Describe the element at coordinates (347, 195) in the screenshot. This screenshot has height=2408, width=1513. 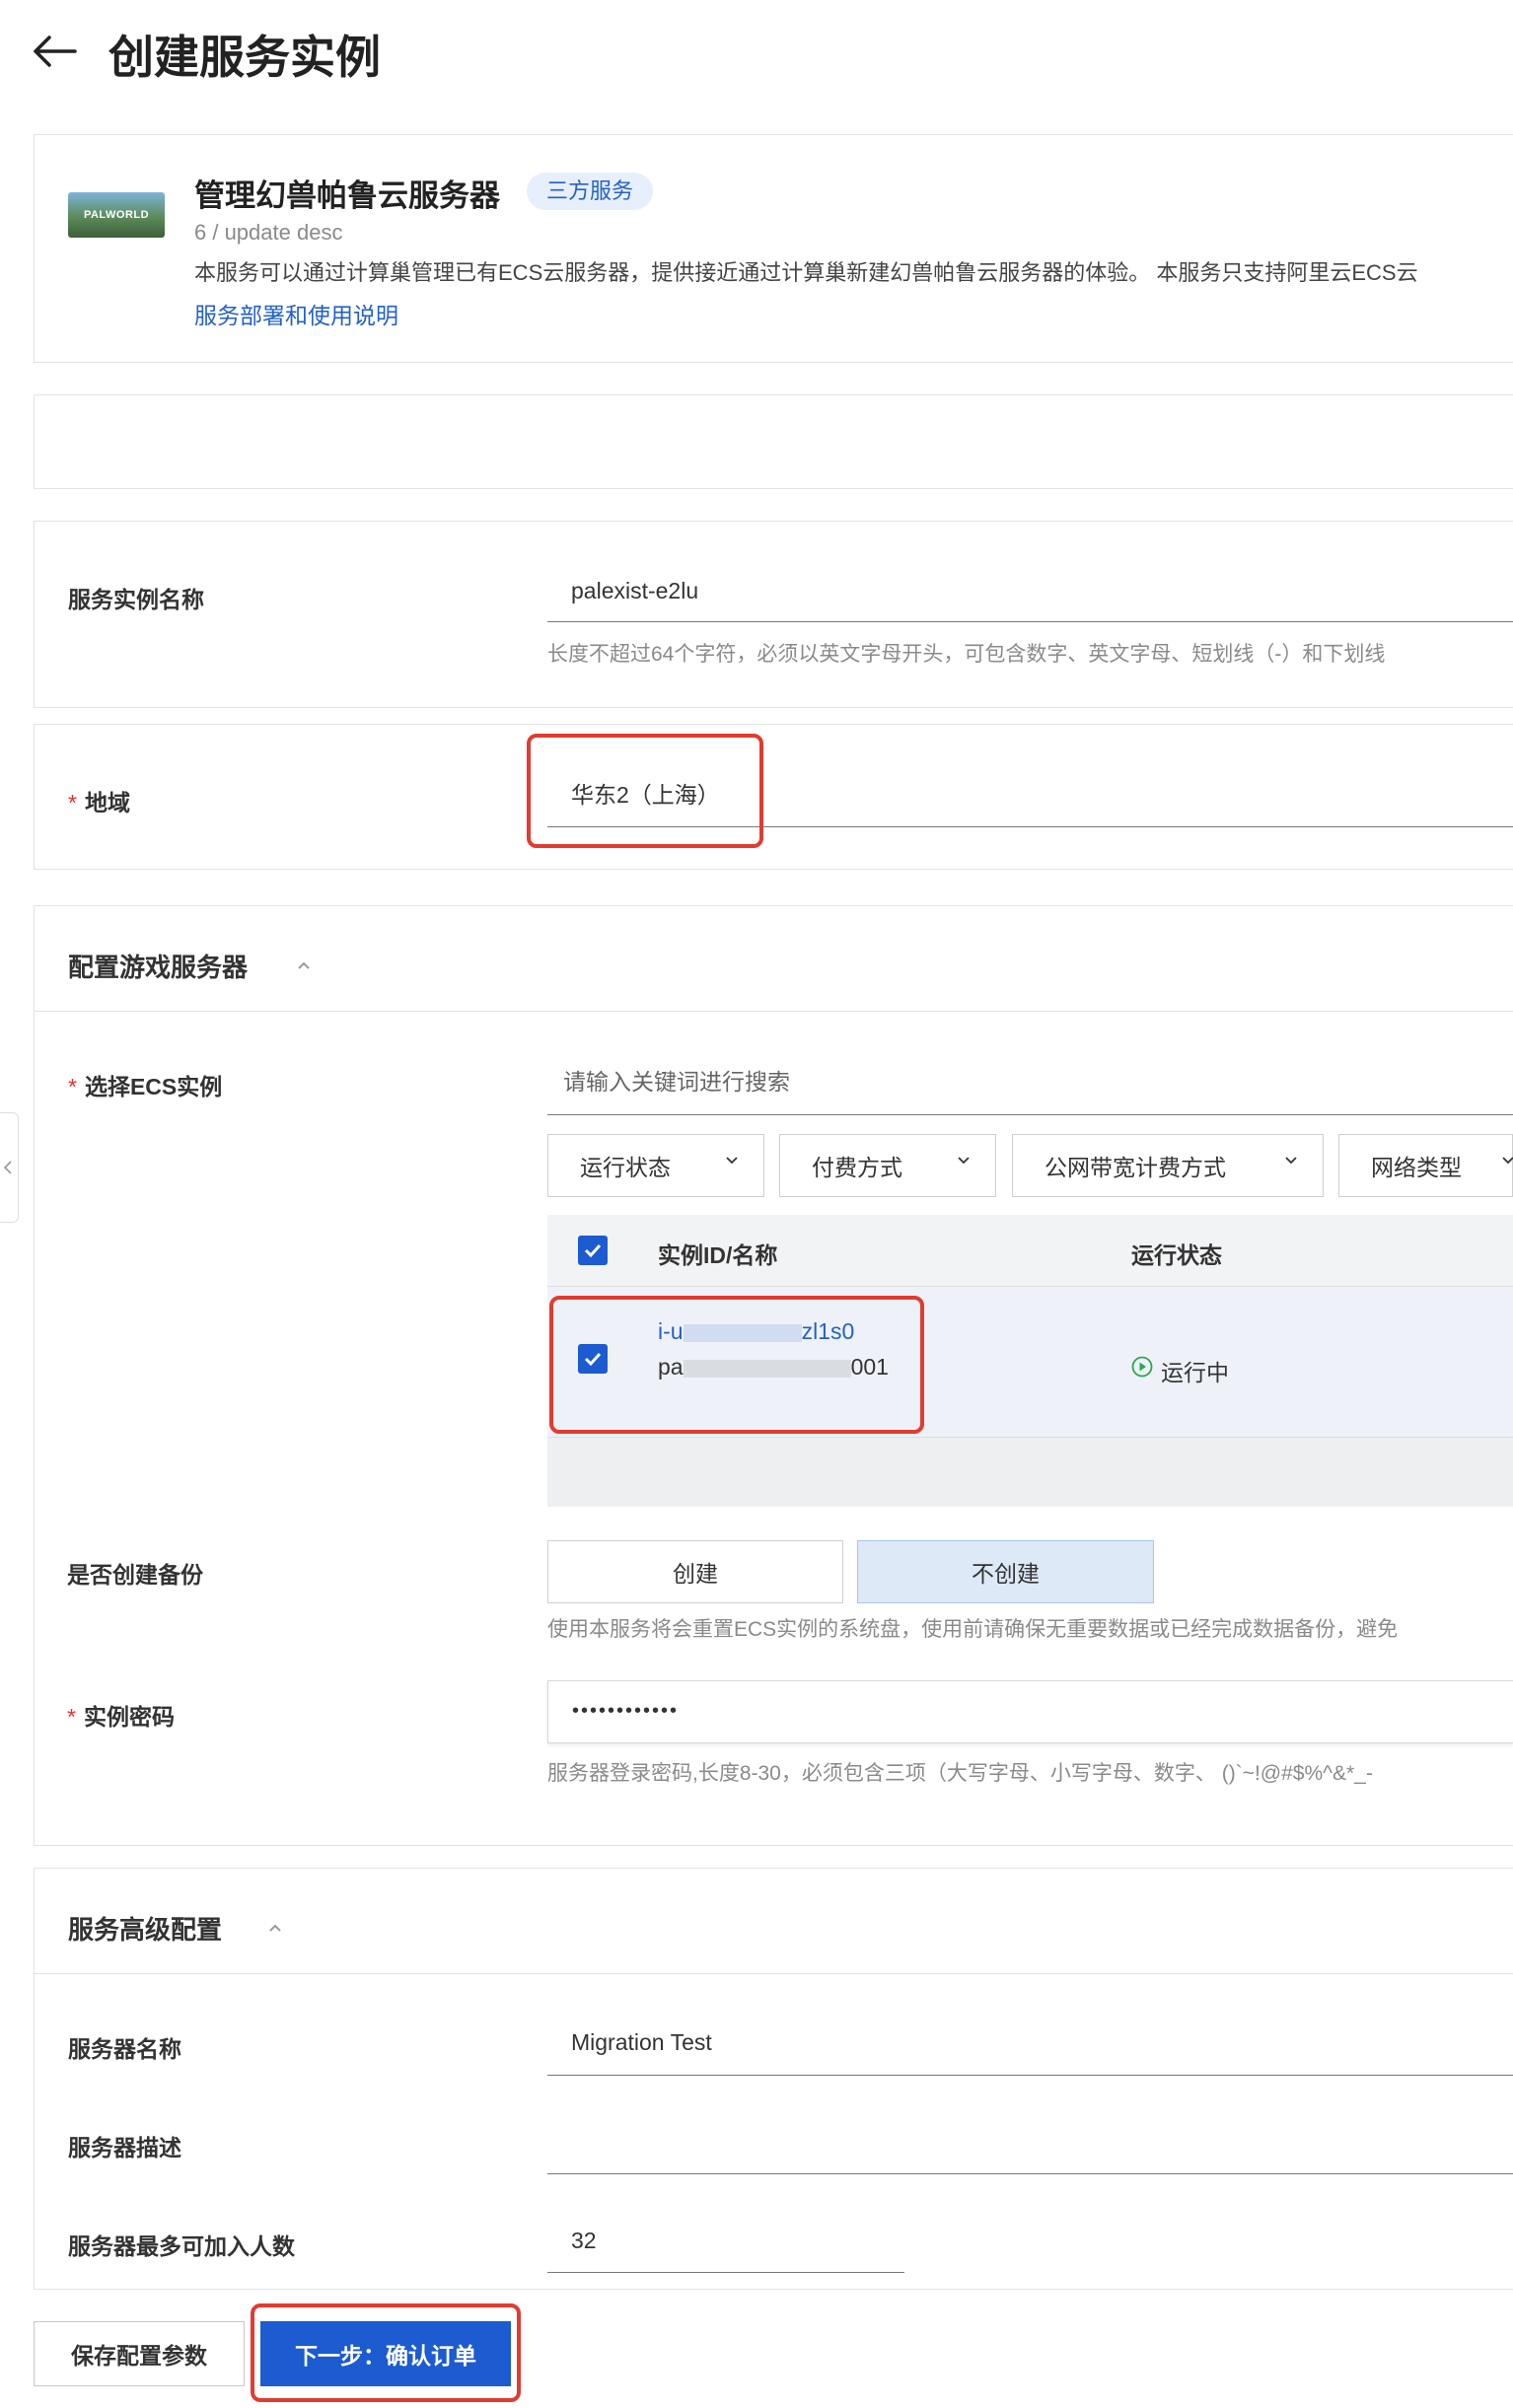
I see `service-name: 管理幻兽帕鲁云服务器` at that location.